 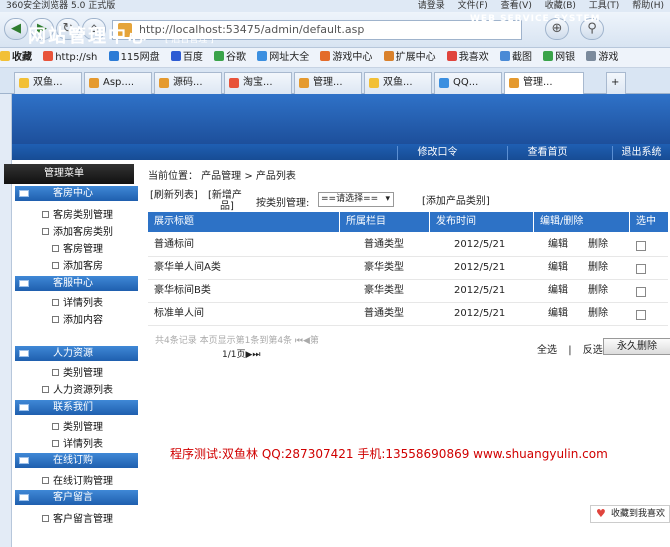 I want to click on change-password-link: 修改口令, so click(x=437, y=153).